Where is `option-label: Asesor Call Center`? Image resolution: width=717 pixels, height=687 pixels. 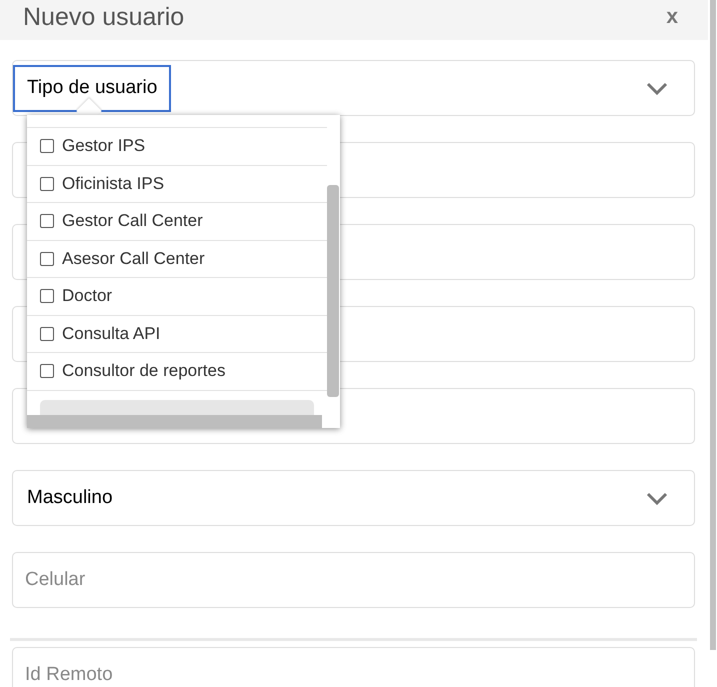 option-label: Asesor Call Center is located at coordinates (133, 258).